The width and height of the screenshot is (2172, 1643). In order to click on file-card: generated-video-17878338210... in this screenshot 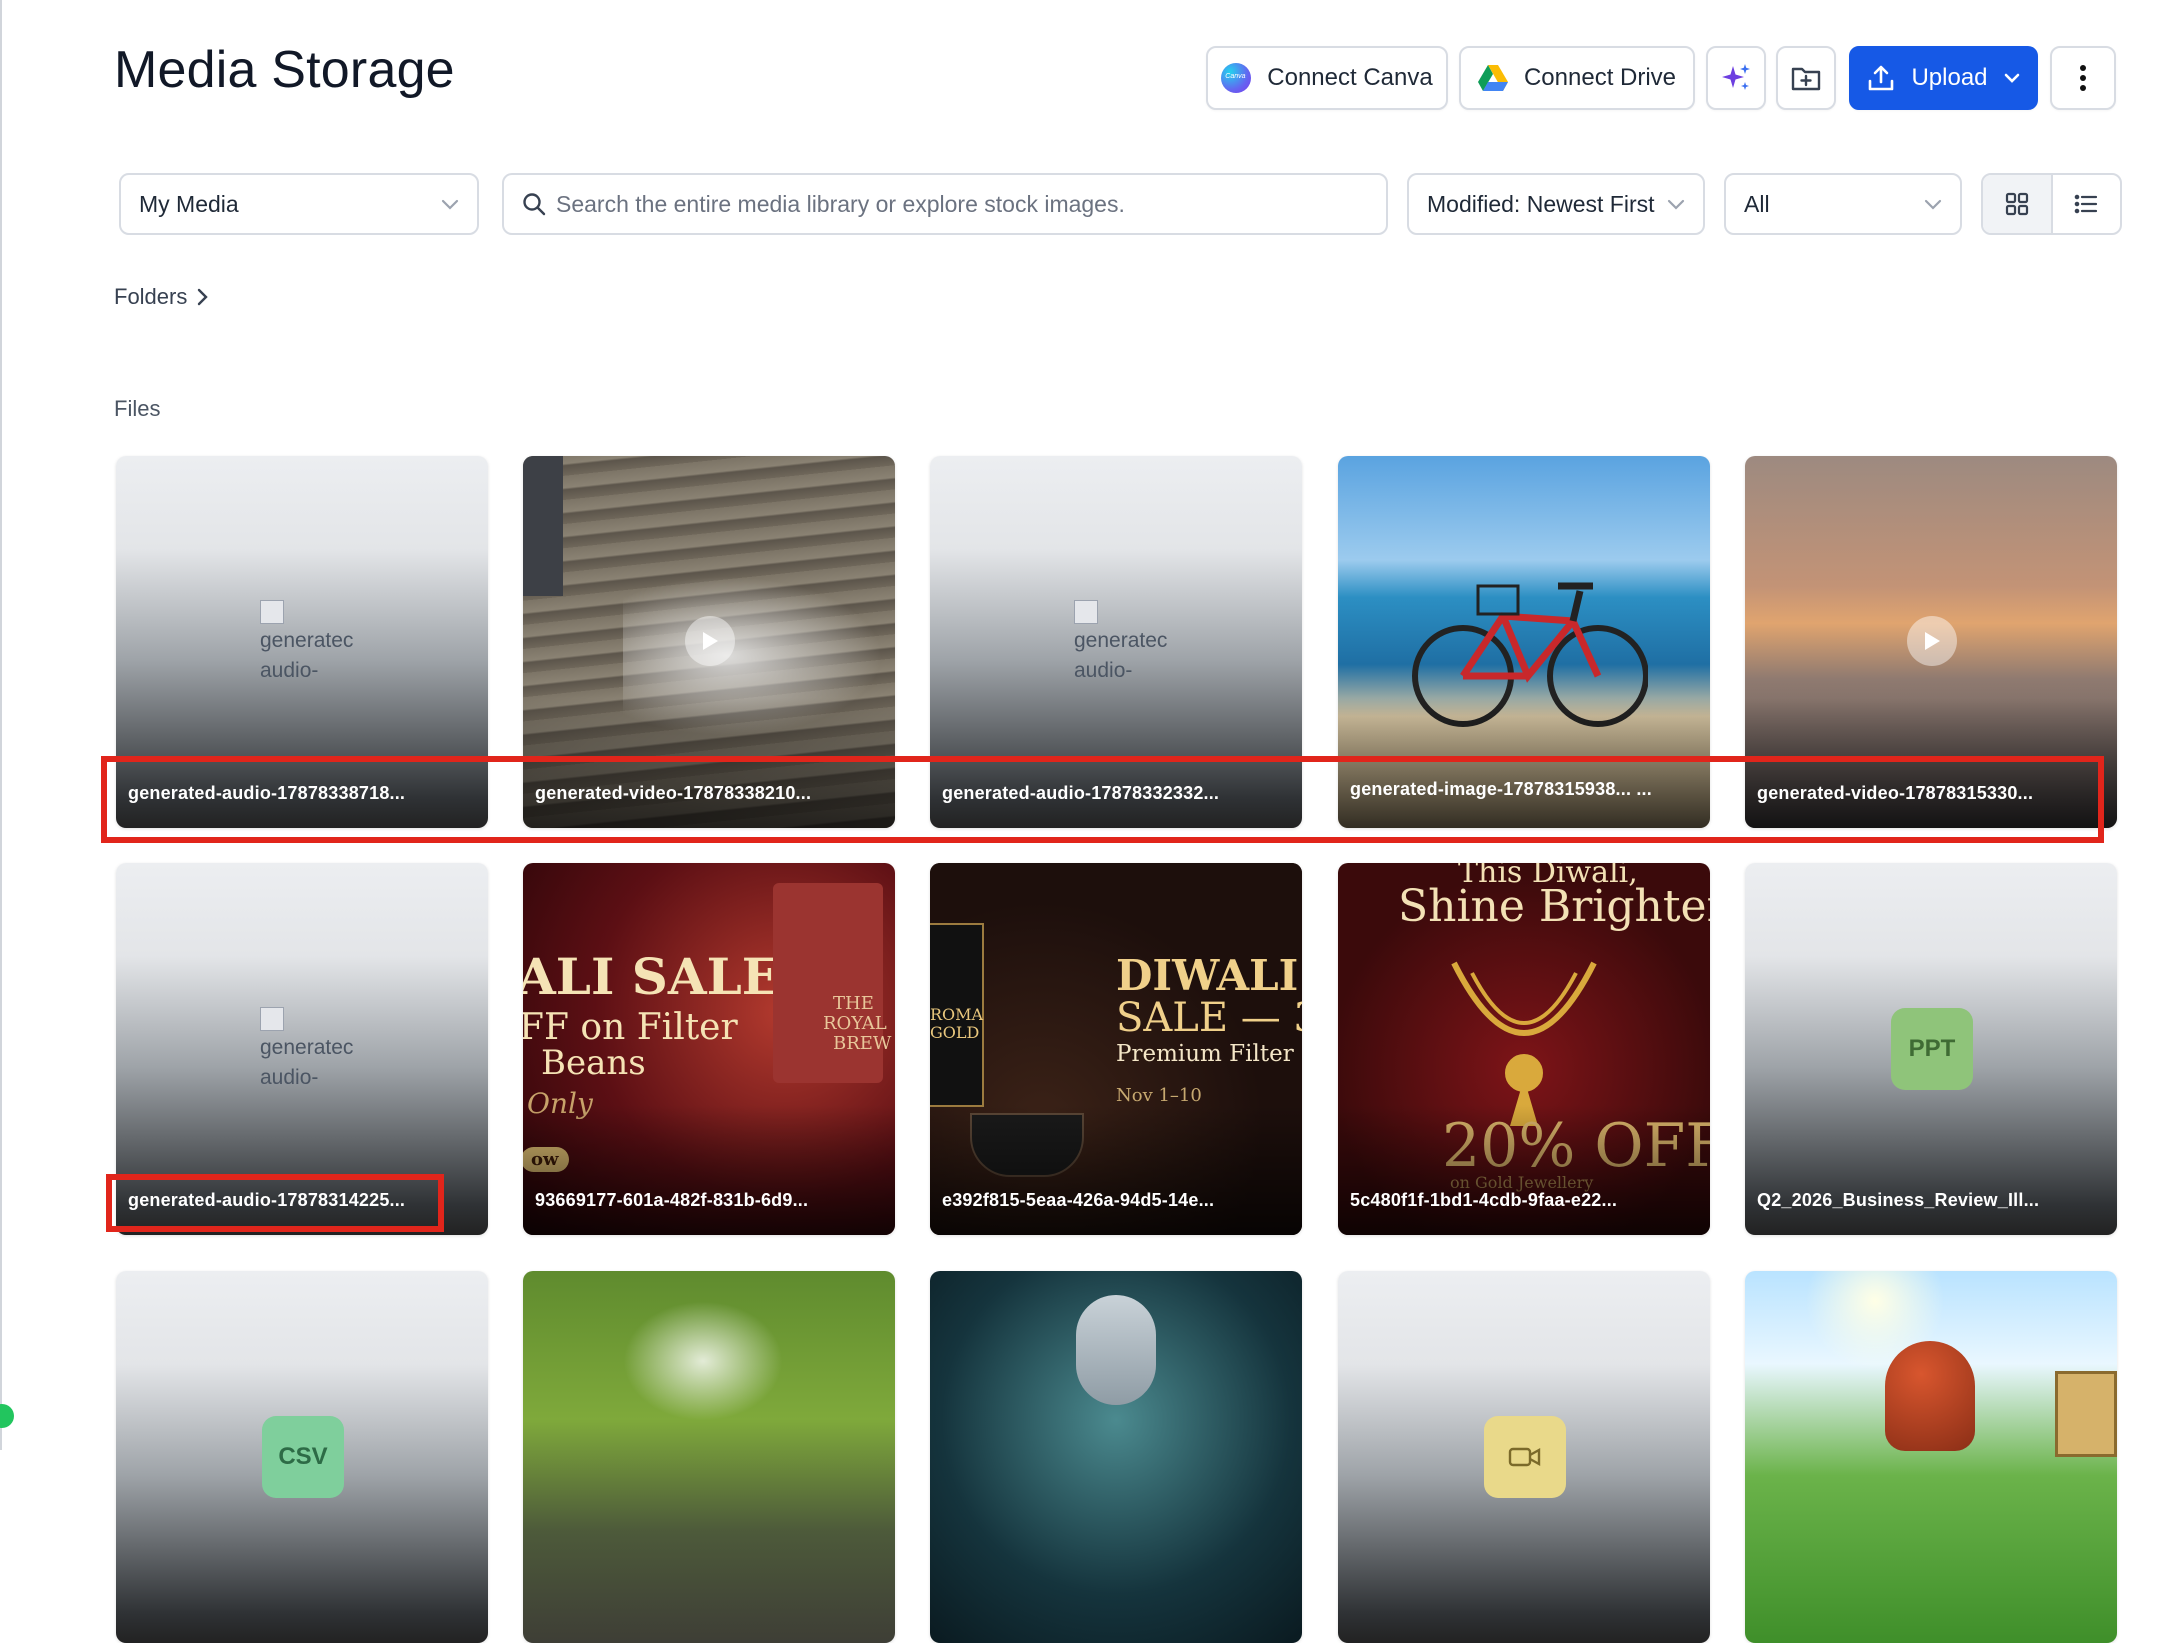, I will do `click(709, 642)`.